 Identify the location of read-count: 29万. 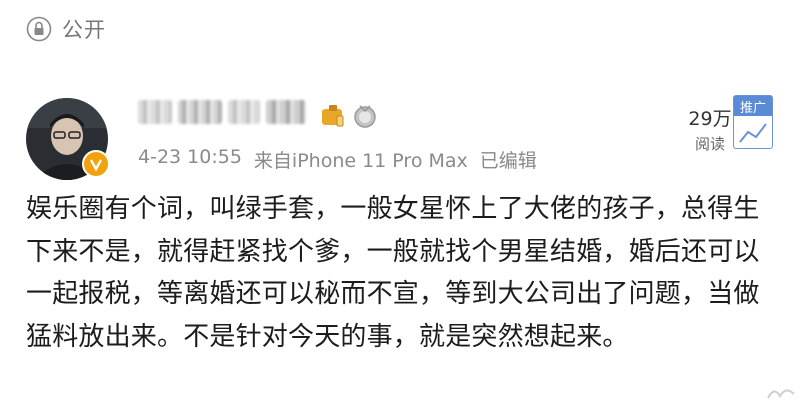
(710, 119).